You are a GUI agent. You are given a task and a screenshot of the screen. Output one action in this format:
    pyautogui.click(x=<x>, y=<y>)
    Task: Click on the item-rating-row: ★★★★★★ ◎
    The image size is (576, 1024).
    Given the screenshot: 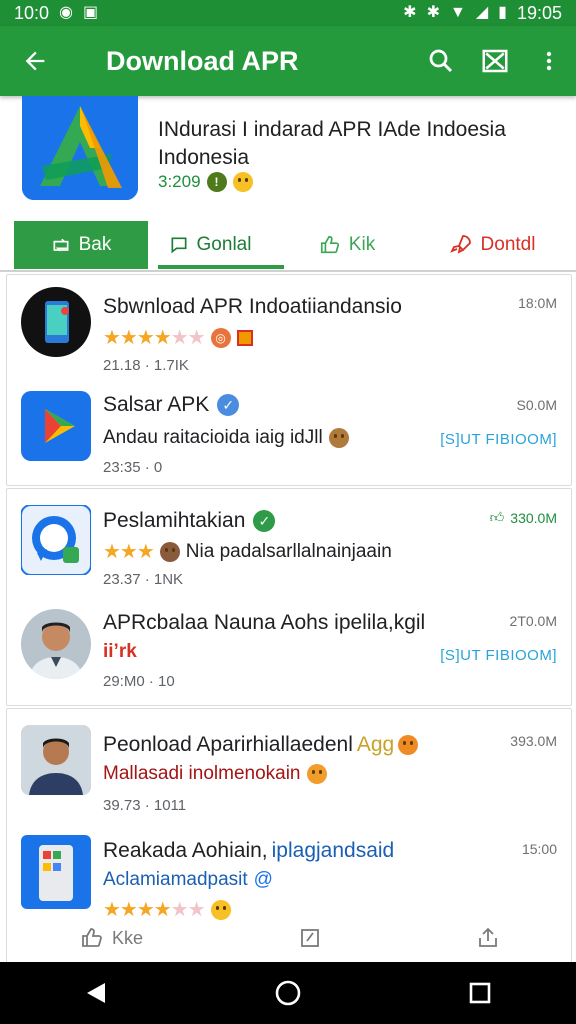 What is the action you would take?
    pyautogui.click(x=178, y=337)
    